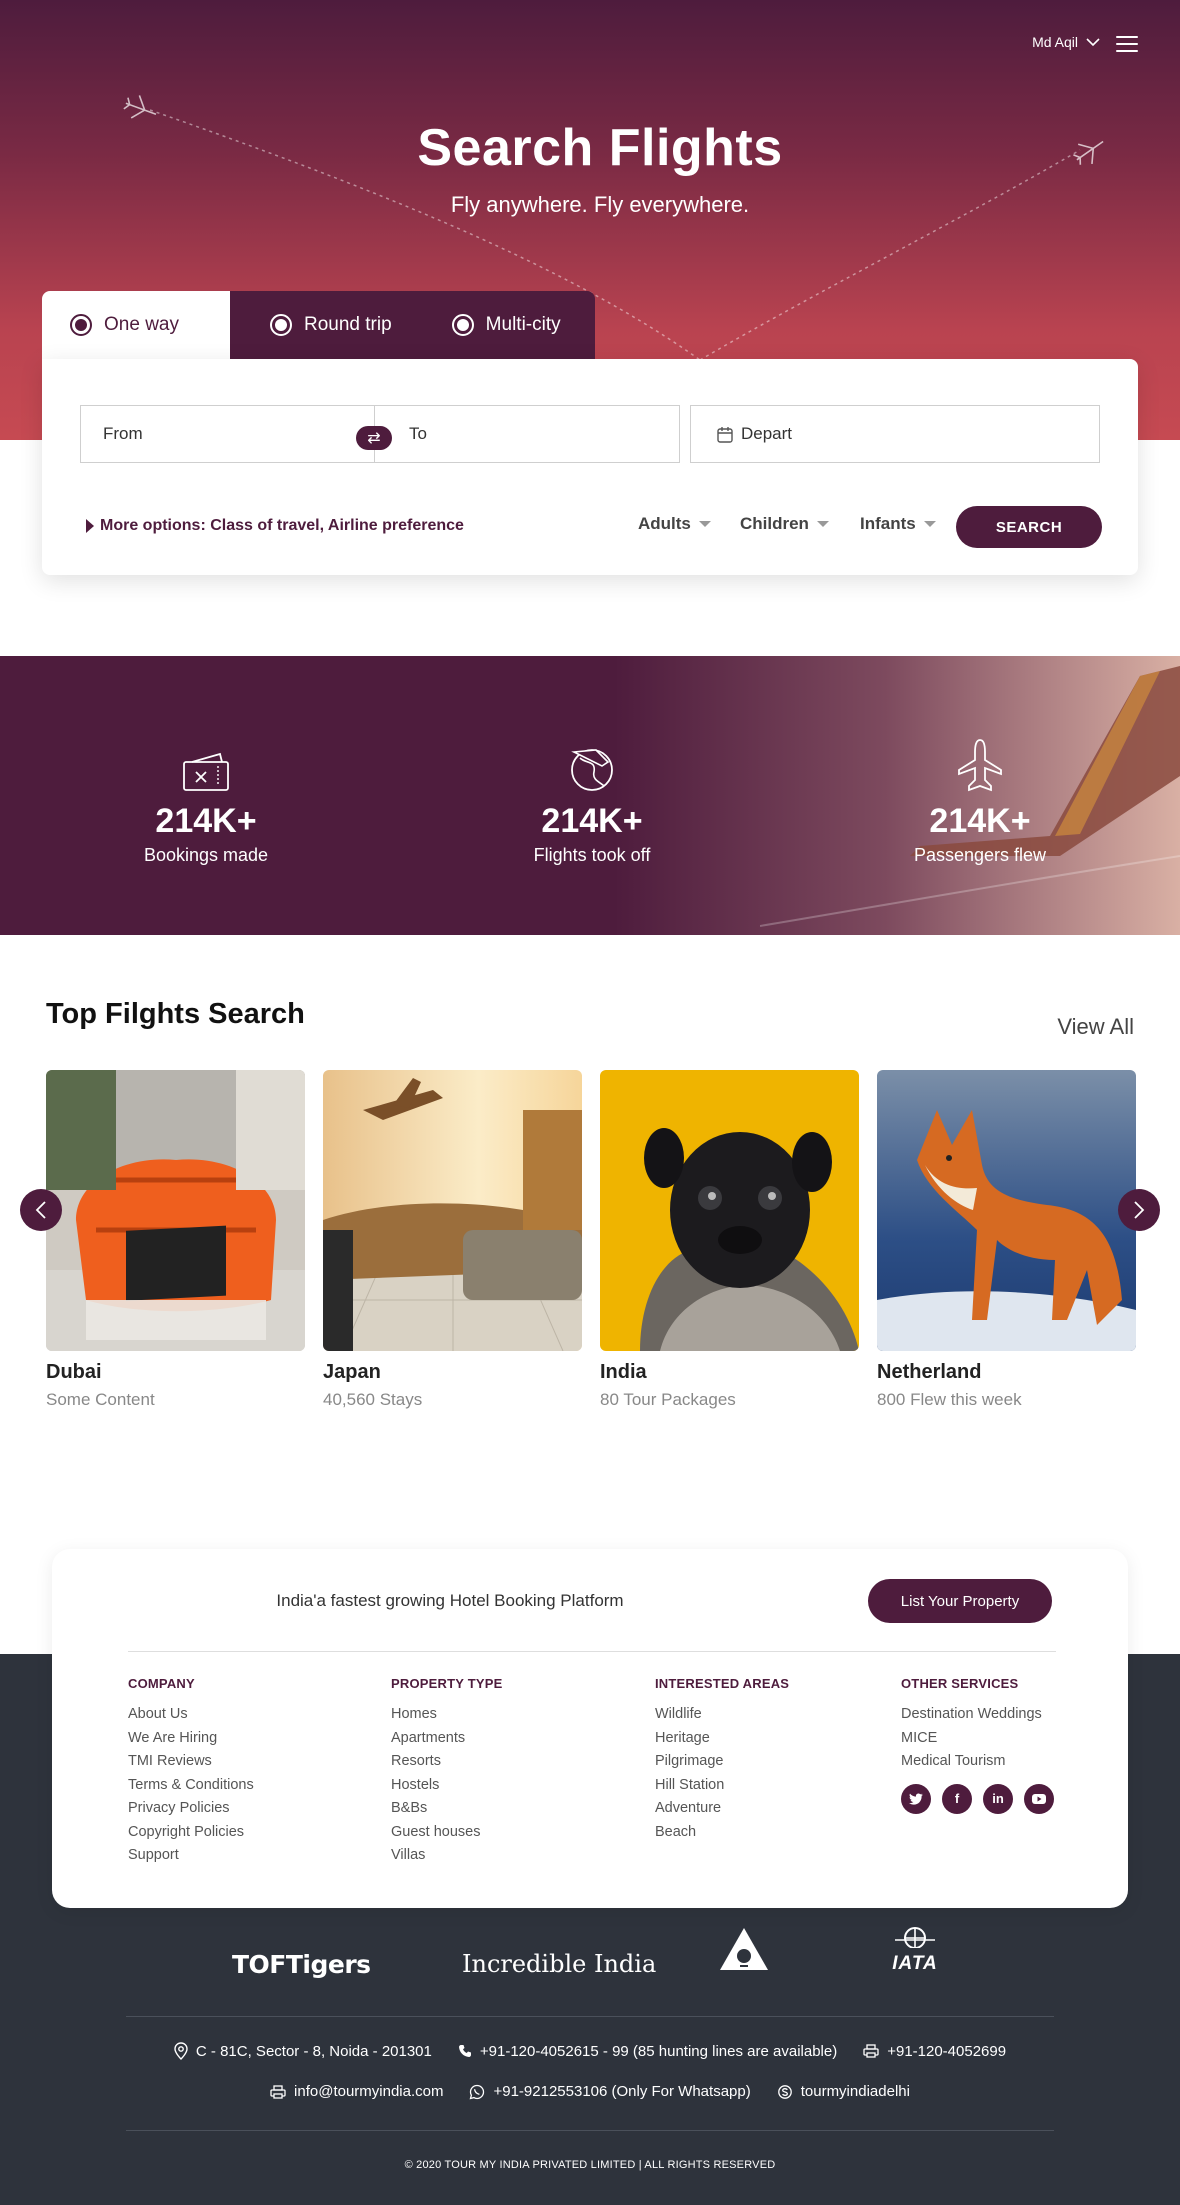  What do you see at coordinates (998, 1798) in the screenshot?
I see `linkedin-icon: in` at bounding box center [998, 1798].